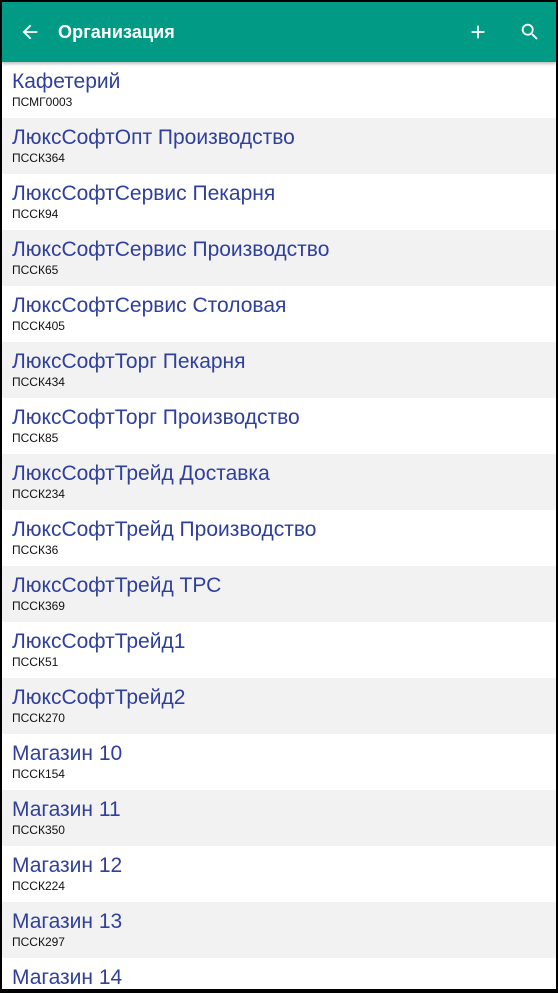  I want to click on list-item: ЛюксСофтТорг Производство ПССК85, so click(279, 426).